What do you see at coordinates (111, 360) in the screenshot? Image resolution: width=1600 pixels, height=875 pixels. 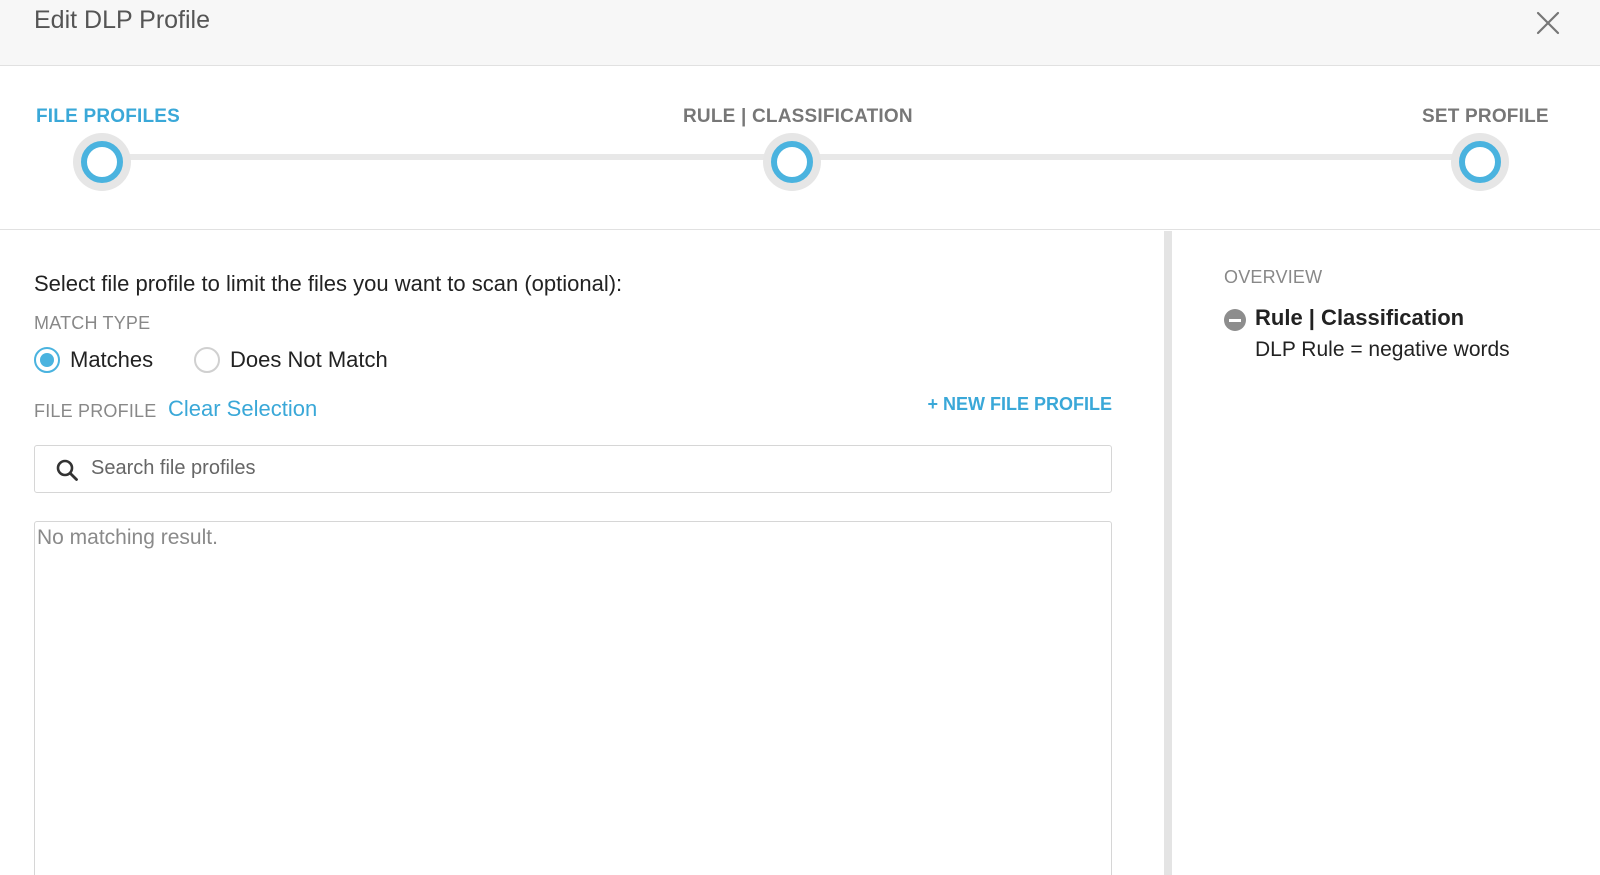 I see `radio-matches-label: Matches` at bounding box center [111, 360].